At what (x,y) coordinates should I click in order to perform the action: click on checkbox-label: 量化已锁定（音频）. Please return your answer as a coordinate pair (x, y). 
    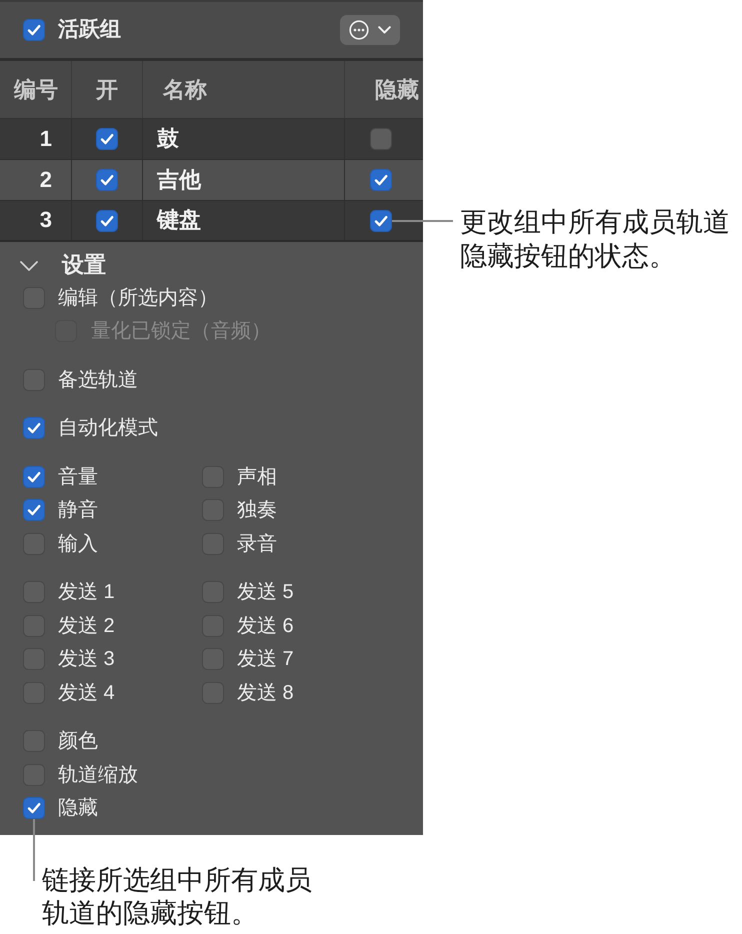
    Looking at the image, I should click on (181, 331).